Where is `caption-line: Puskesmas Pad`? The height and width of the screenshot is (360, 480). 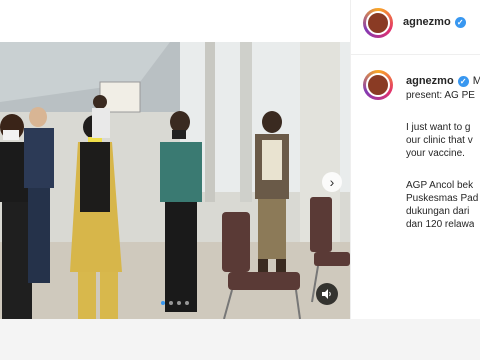 caption-line: Puskesmas Pad is located at coordinates (442, 198).